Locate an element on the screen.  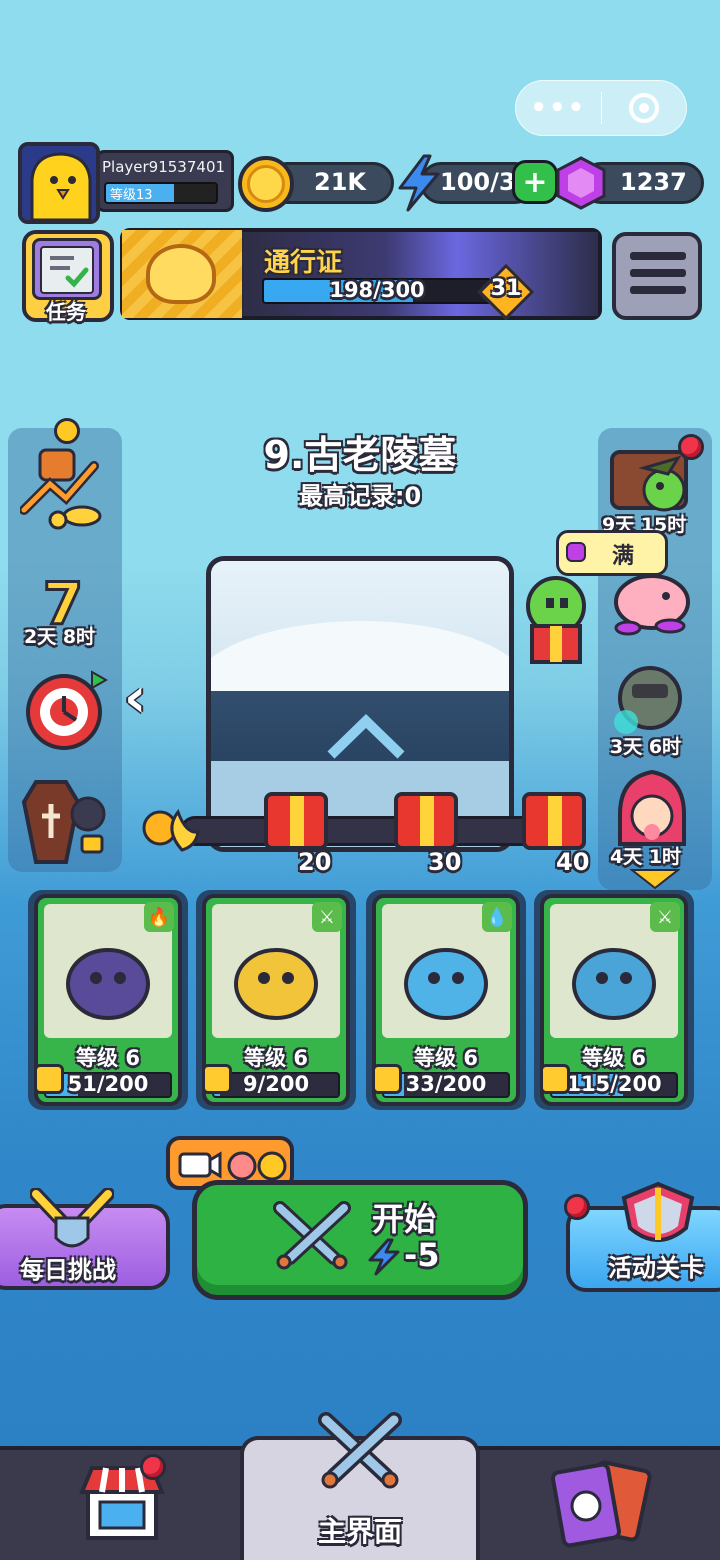
stage-title: 9.古老陵墓 is located at coordinates (360, 455).